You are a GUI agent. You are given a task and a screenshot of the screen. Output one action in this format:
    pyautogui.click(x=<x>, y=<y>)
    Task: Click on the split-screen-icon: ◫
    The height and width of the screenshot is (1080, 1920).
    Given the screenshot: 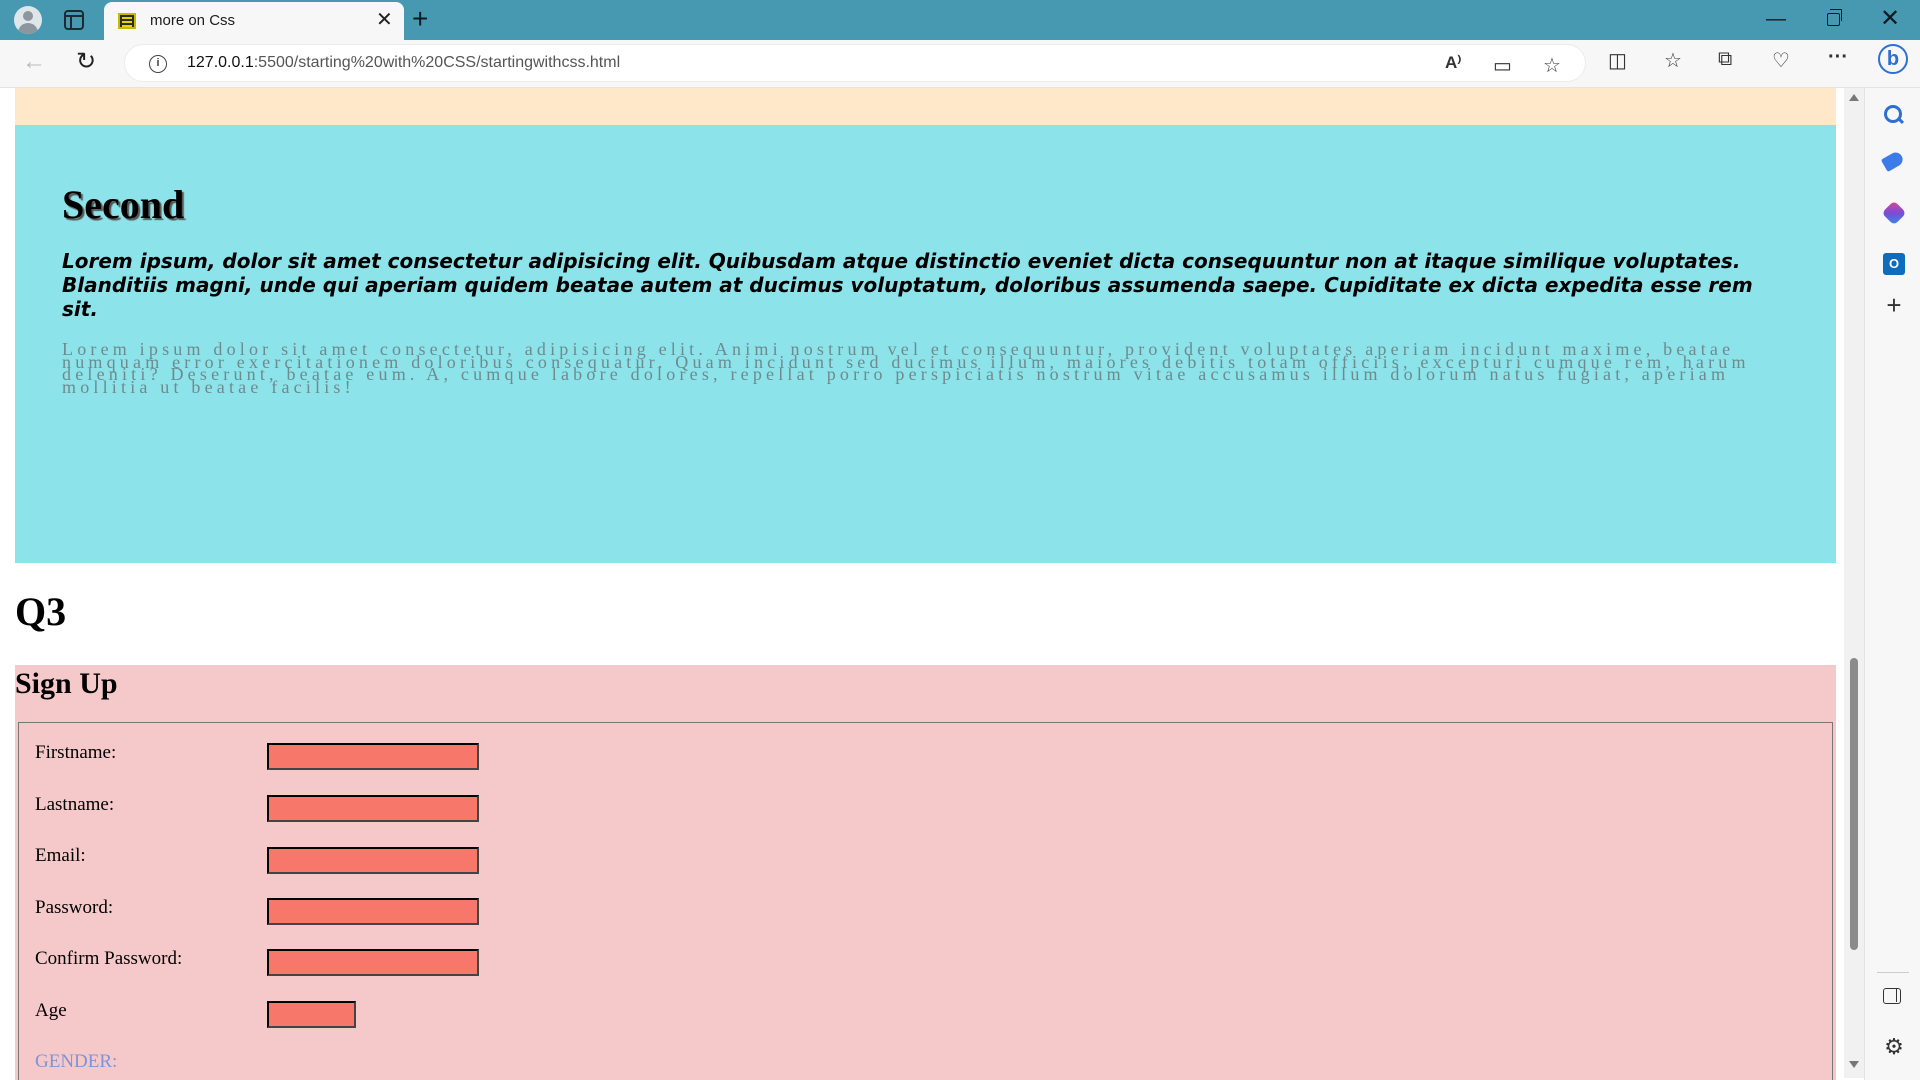 What is the action you would take?
    pyautogui.click(x=1617, y=60)
    